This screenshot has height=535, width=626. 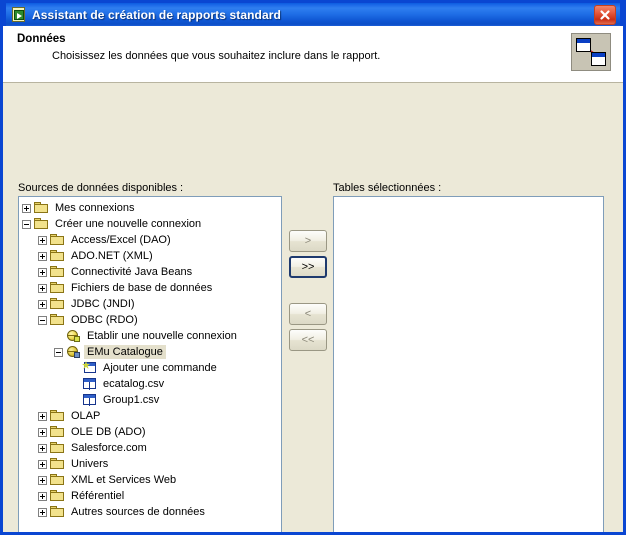 What do you see at coordinates (134, 384) in the screenshot?
I see `tree-item-label: ecatalog.csv` at bounding box center [134, 384].